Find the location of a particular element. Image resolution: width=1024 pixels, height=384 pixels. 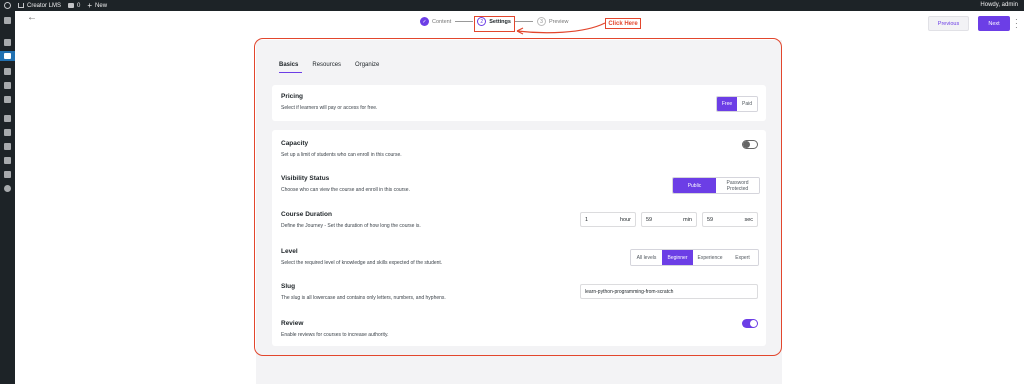

comments-link: 0 is located at coordinates (74, 6).